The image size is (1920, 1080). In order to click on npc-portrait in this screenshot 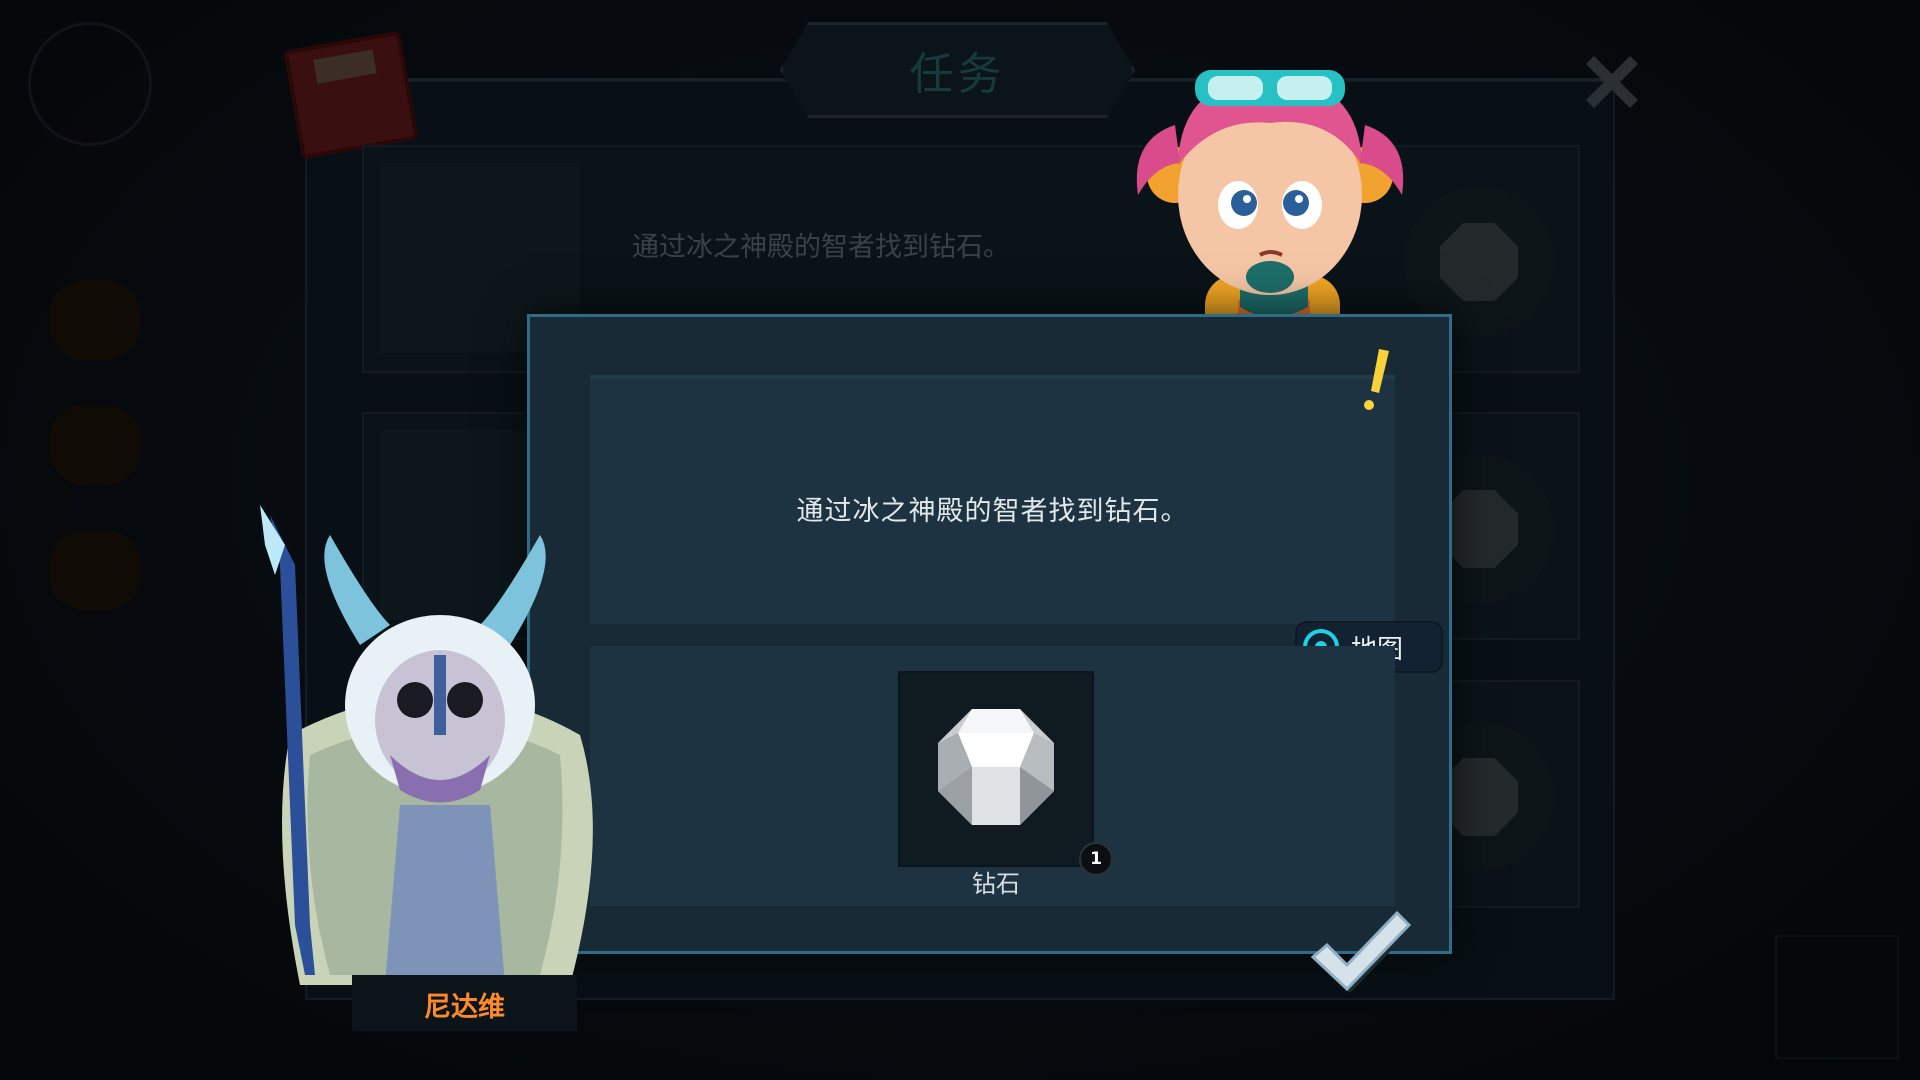, I will do `click(426, 745)`.